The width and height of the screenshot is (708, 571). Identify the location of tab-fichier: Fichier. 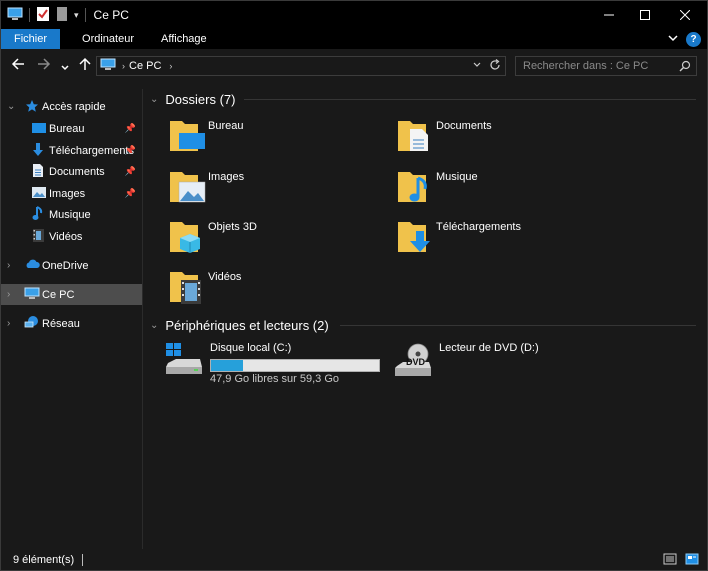
(31, 39).